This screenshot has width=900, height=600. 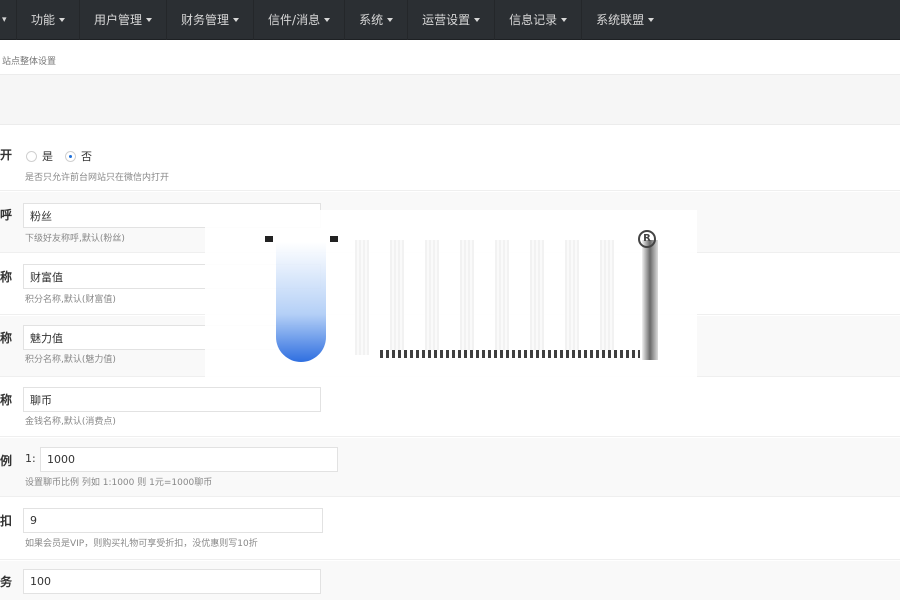 I want to click on wealth-name-input, so click(x=172, y=276).